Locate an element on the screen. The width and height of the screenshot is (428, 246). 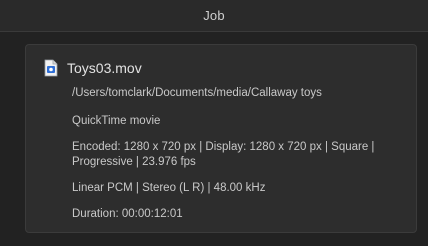
duration: Duration: 00:00:12:01 is located at coordinates (127, 214).